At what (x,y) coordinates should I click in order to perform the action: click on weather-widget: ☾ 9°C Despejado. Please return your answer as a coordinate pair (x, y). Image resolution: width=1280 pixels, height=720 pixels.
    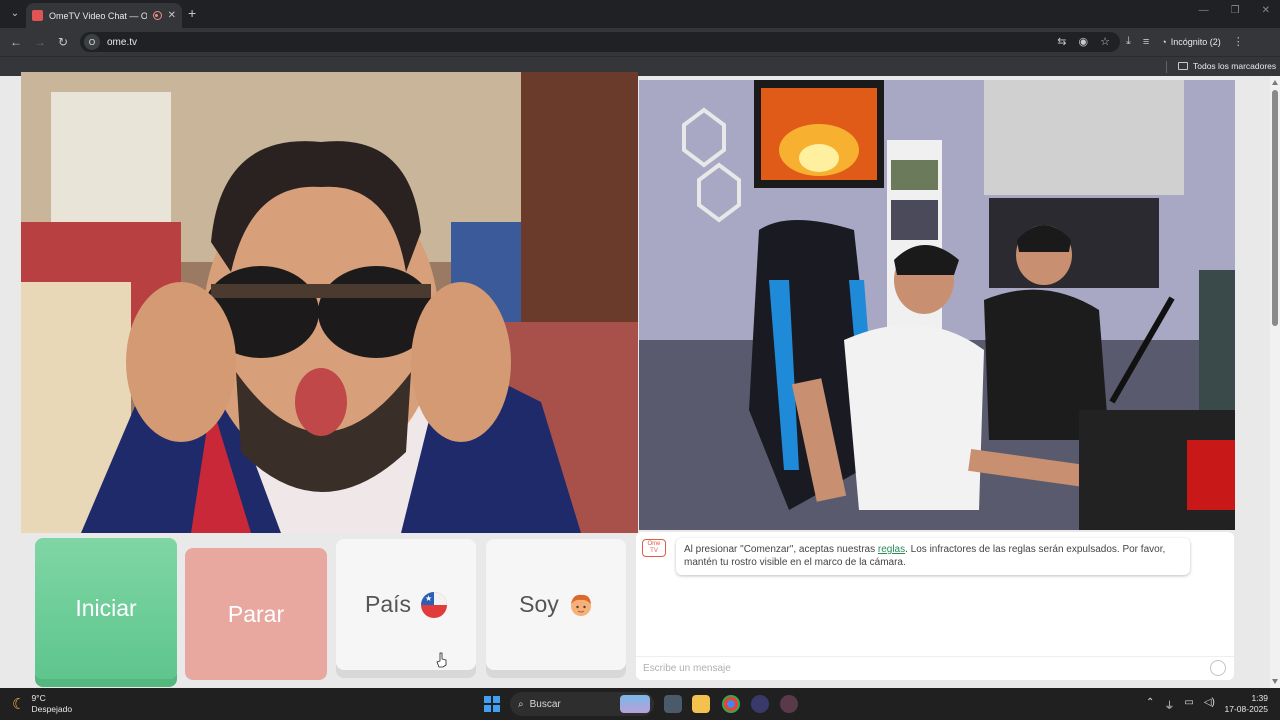
    Looking at the image, I should click on (42, 704).